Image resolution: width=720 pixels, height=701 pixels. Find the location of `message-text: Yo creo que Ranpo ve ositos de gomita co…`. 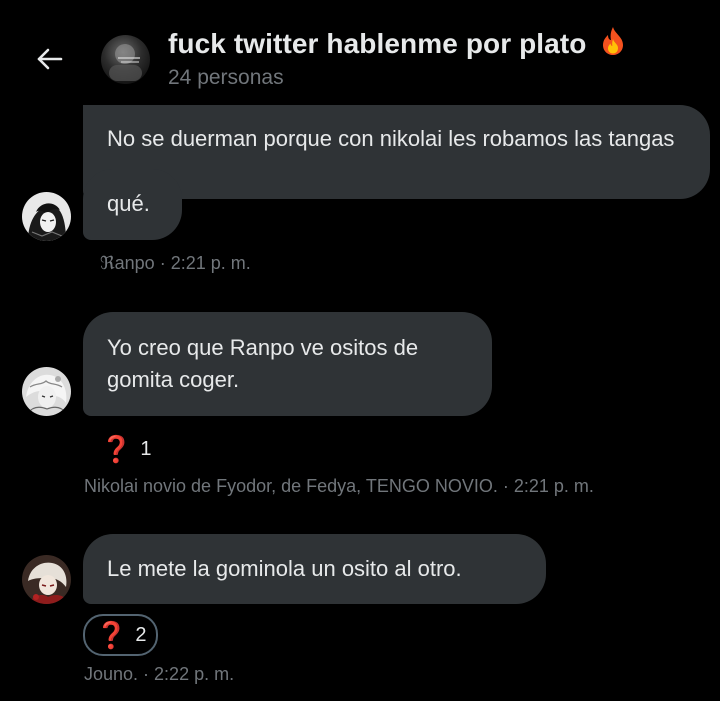

message-text: Yo creo que Ranpo ve ositos de gomita co… is located at coordinates (263, 363).